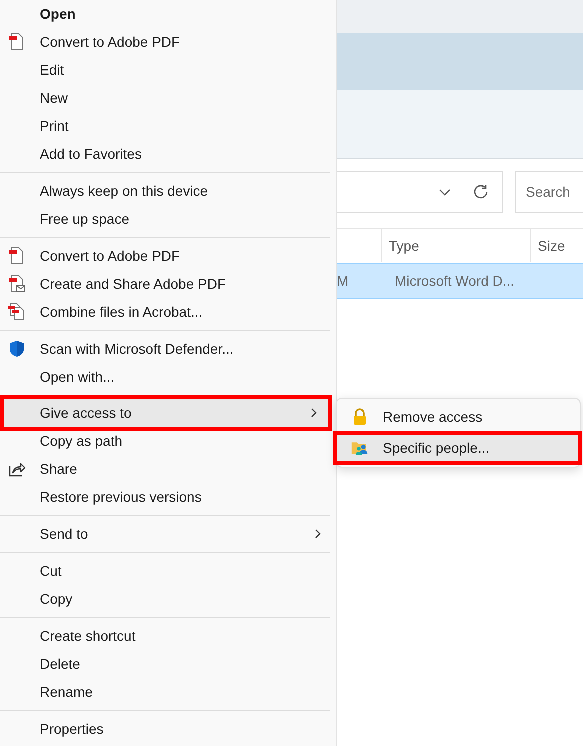 This screenshot has height=746, width=583. What do you see at coordinates (343, 281) in the screenshot?
I see `table-cell-text: M` at bounding box center [343, 281].